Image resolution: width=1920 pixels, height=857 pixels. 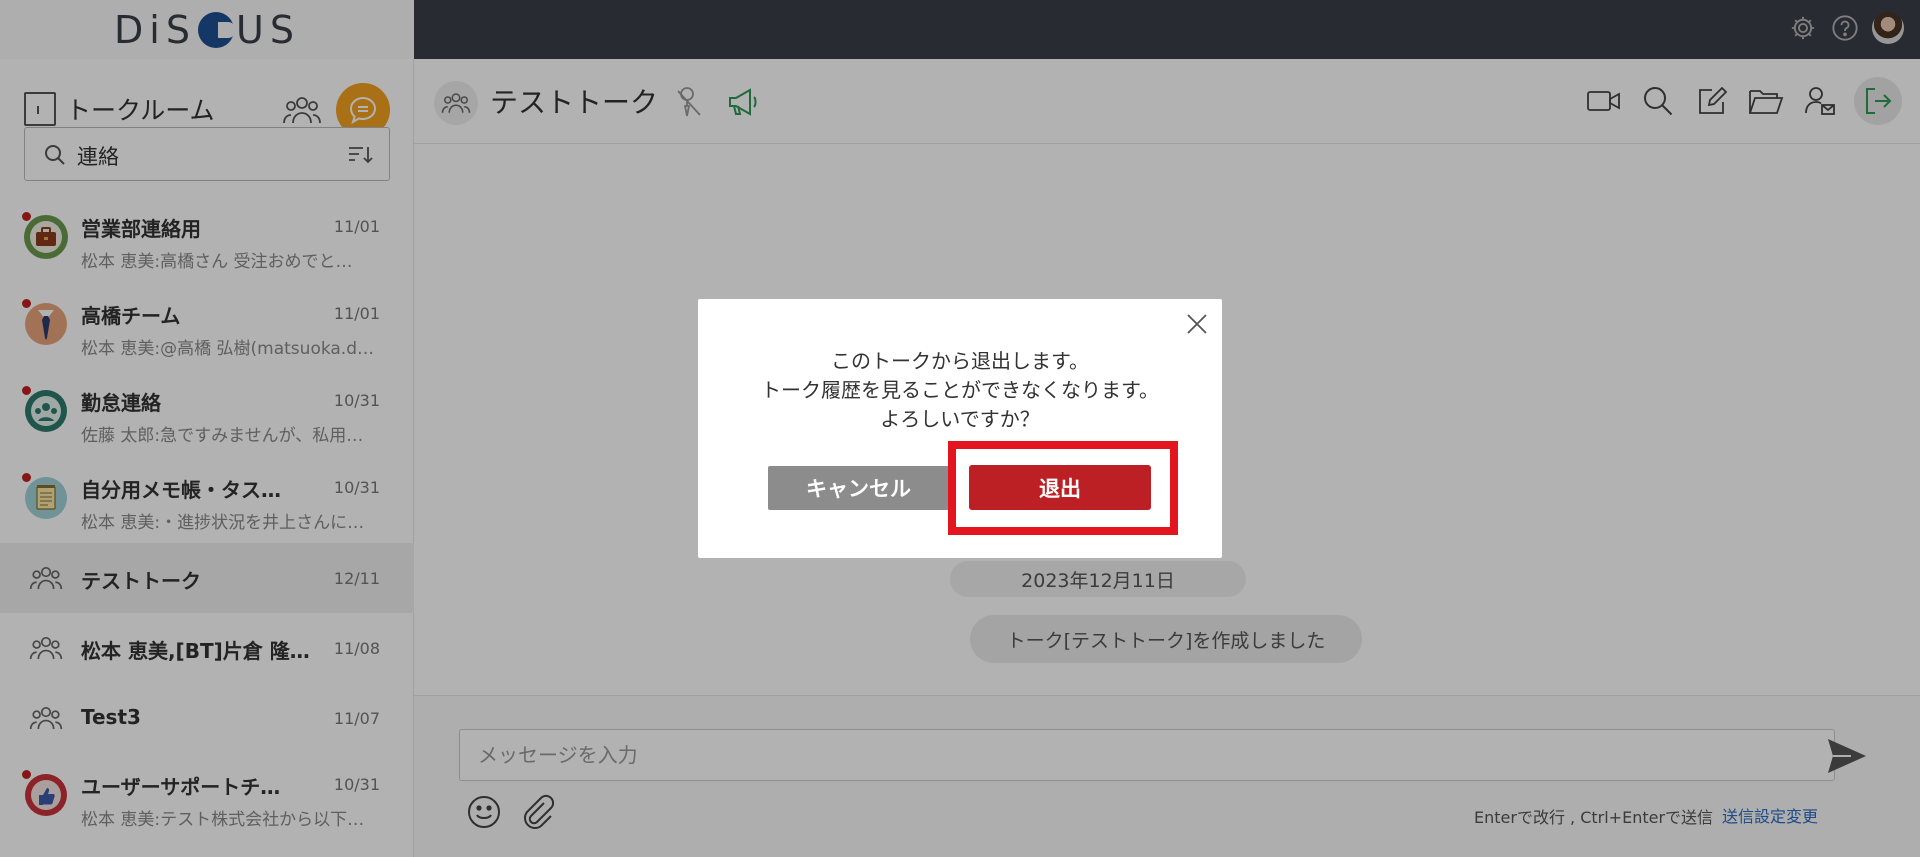 I want to click on close-icon, so click(x=1197, y=324).